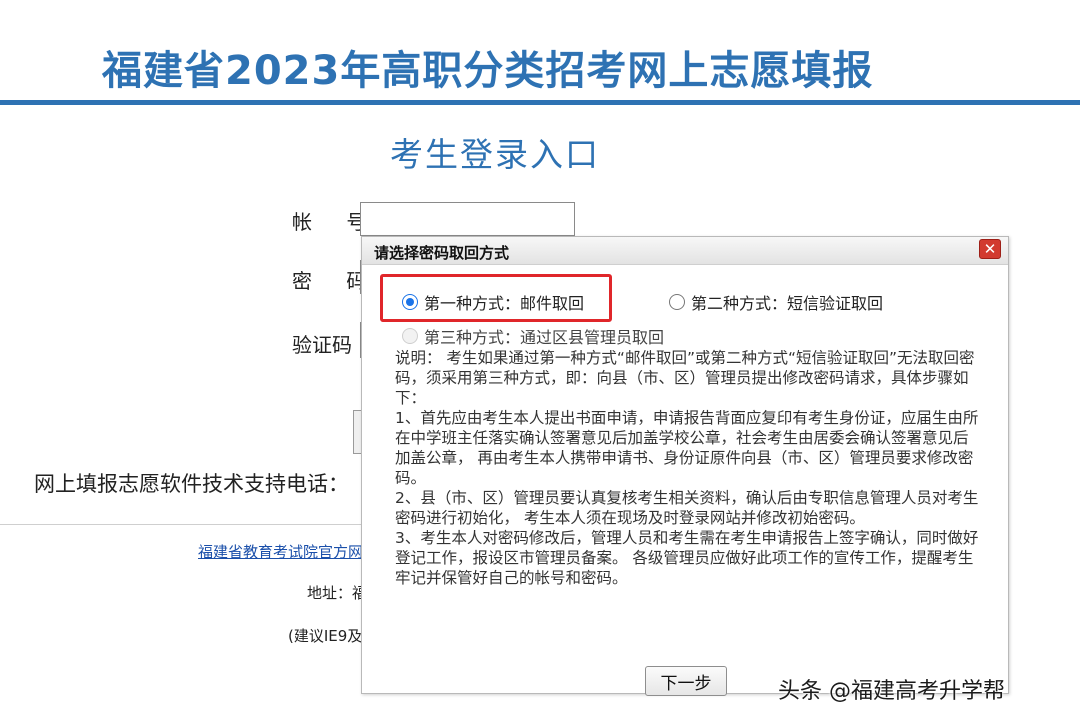 Image resolution: width=1080 pixels, height=728 pixels. I want to click on option-sms-recovery: 第二种方式：短信验证取回, so click(776, 302).